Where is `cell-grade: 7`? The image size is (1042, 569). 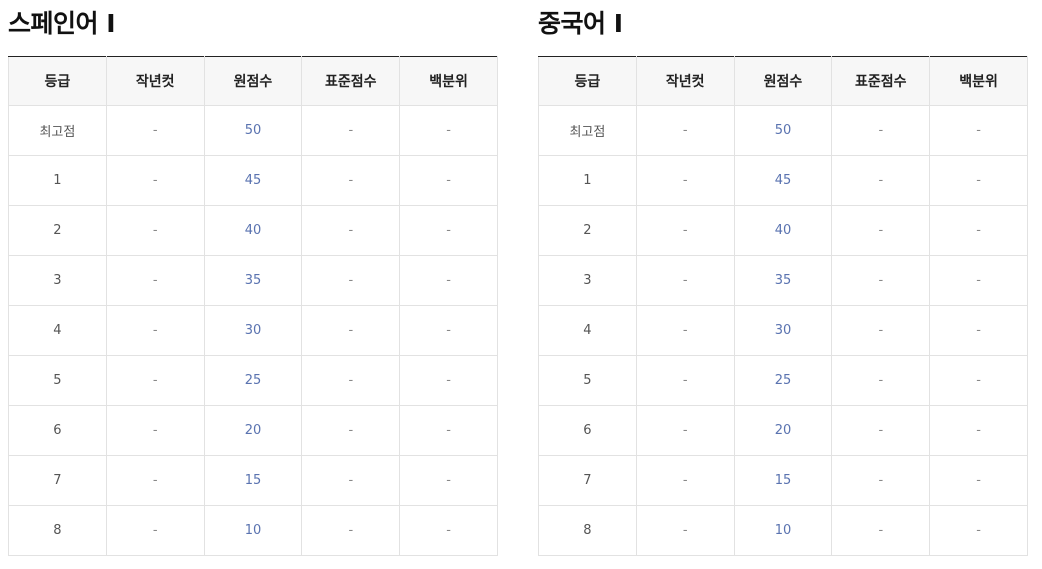
cell-grade: 7 is located at coordinates (587, 480).